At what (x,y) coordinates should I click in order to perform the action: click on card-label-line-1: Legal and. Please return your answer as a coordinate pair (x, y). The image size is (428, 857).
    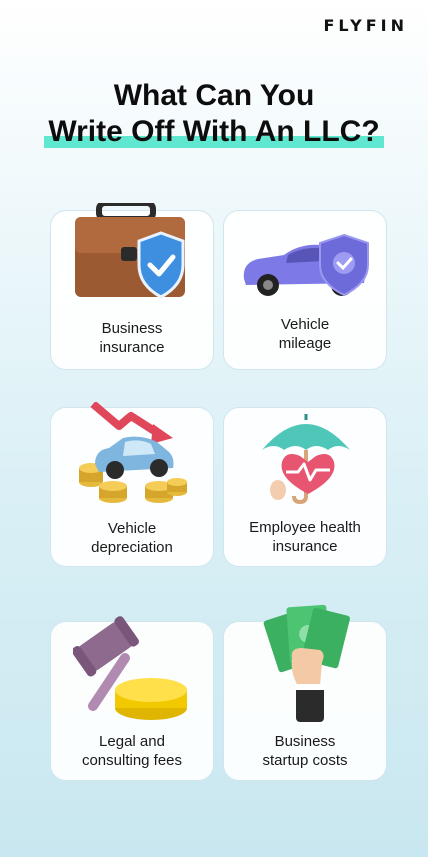
    Looking at the image, I should click on (132, 741).